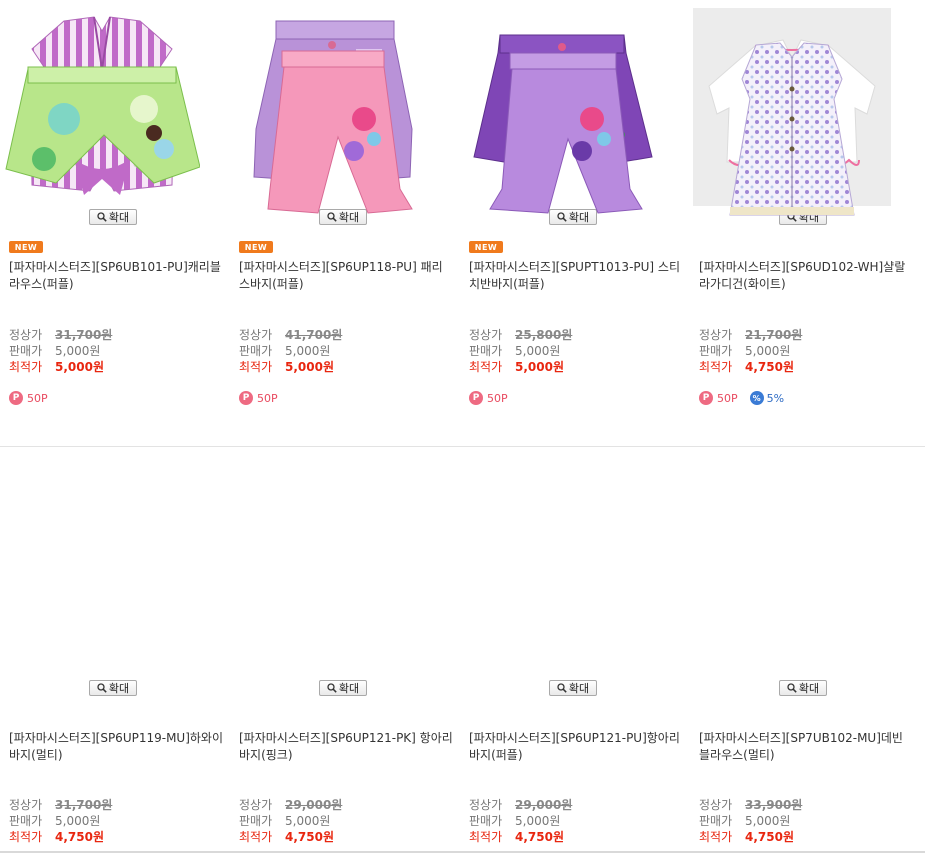 The width and height of the screenshot is (925, 853). I want to click on product-name: [파자마시스터즈][SP6UP119-MU]하와이바지(멀티), so click(116, 747).